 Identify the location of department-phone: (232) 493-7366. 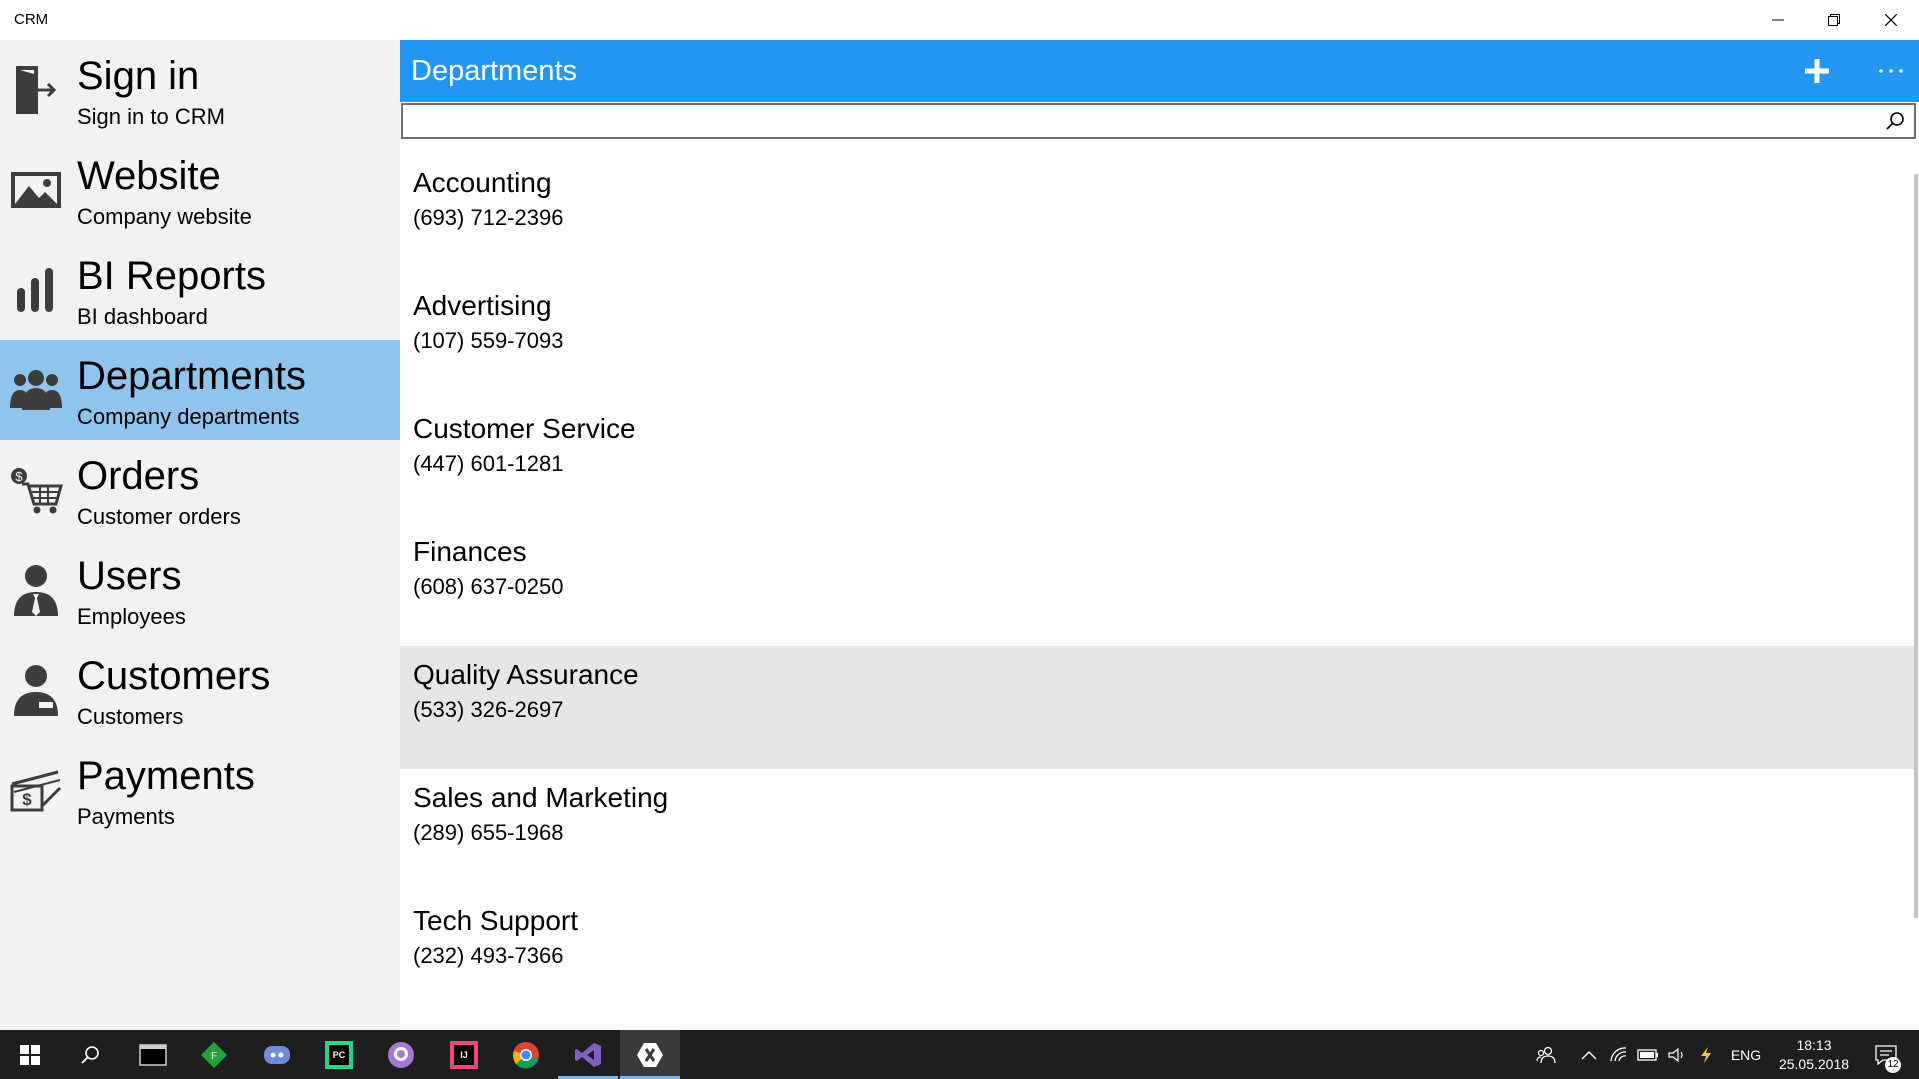
(488, 955).